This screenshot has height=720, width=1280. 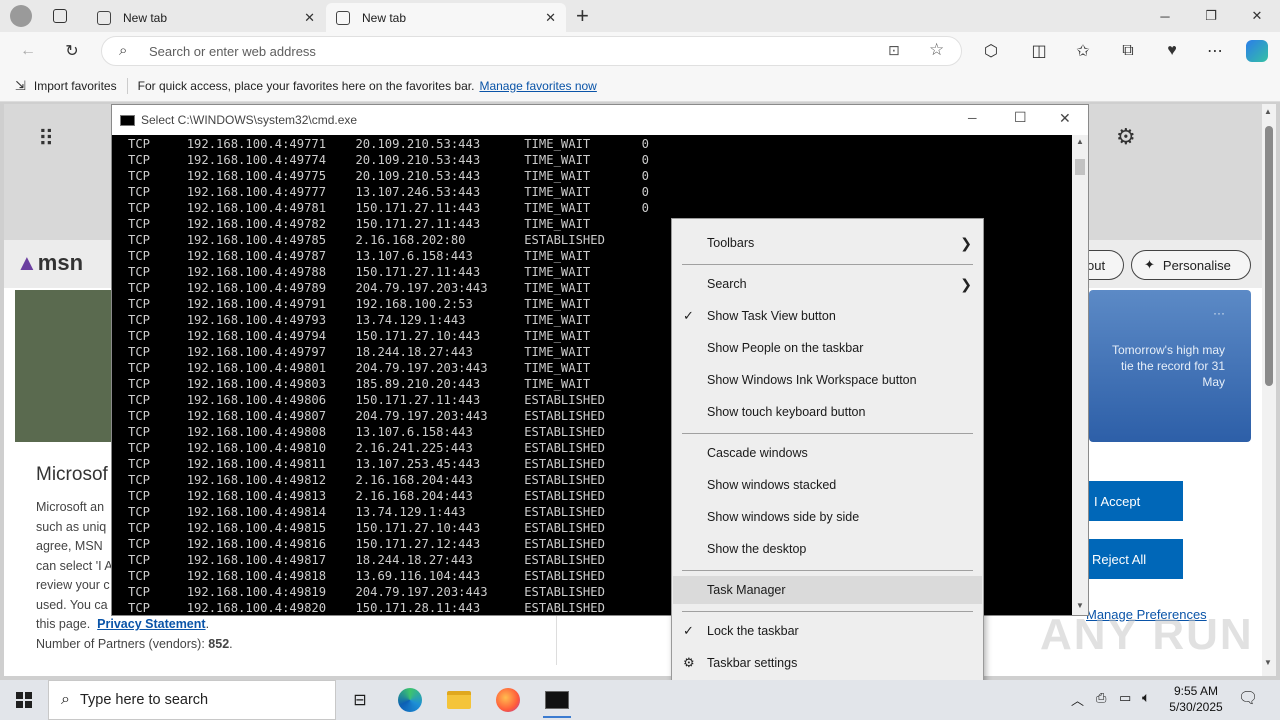 What do you see at coordinates (1257, 51) in the screenshot?
I see `copilot-icon` at bounding box center [1257, 51].